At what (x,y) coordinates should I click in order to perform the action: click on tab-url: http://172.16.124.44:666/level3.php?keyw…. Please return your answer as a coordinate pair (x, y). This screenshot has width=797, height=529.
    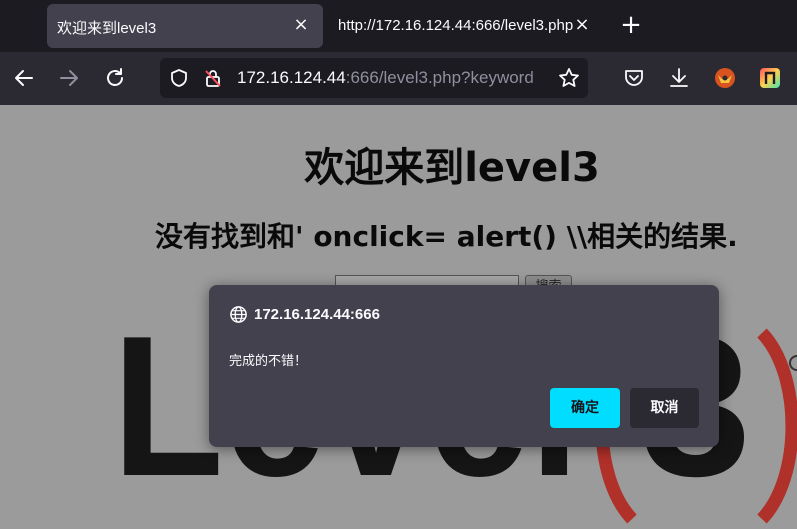
    Looking at the image, I should click on (465, 26).